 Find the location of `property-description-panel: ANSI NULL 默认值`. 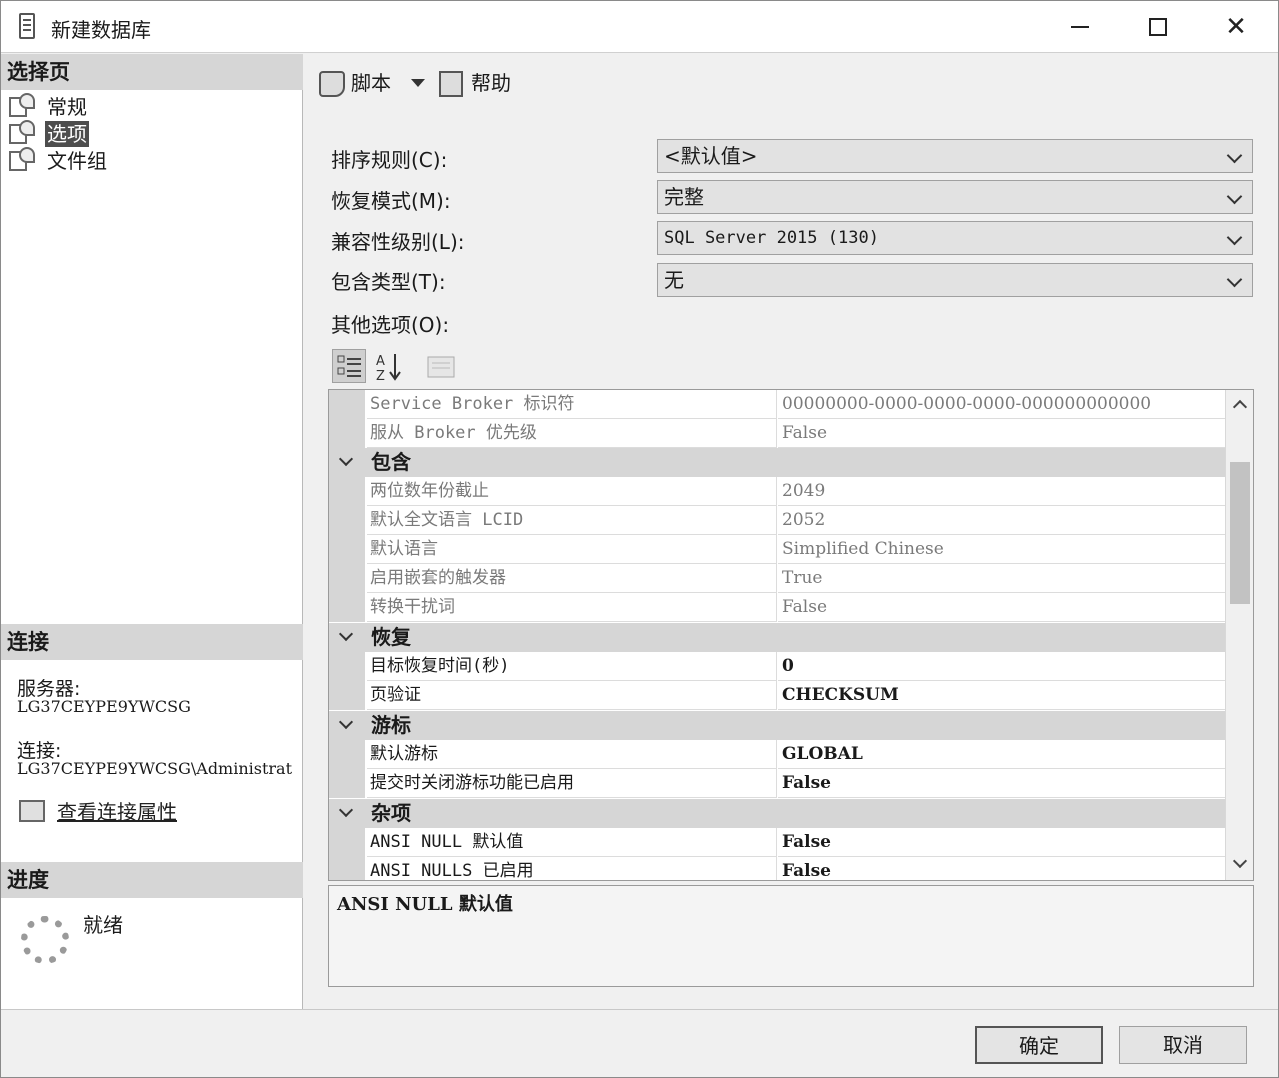

property-description-panel: ANSI NULL 默认值 is located at coordinates (791, 936).